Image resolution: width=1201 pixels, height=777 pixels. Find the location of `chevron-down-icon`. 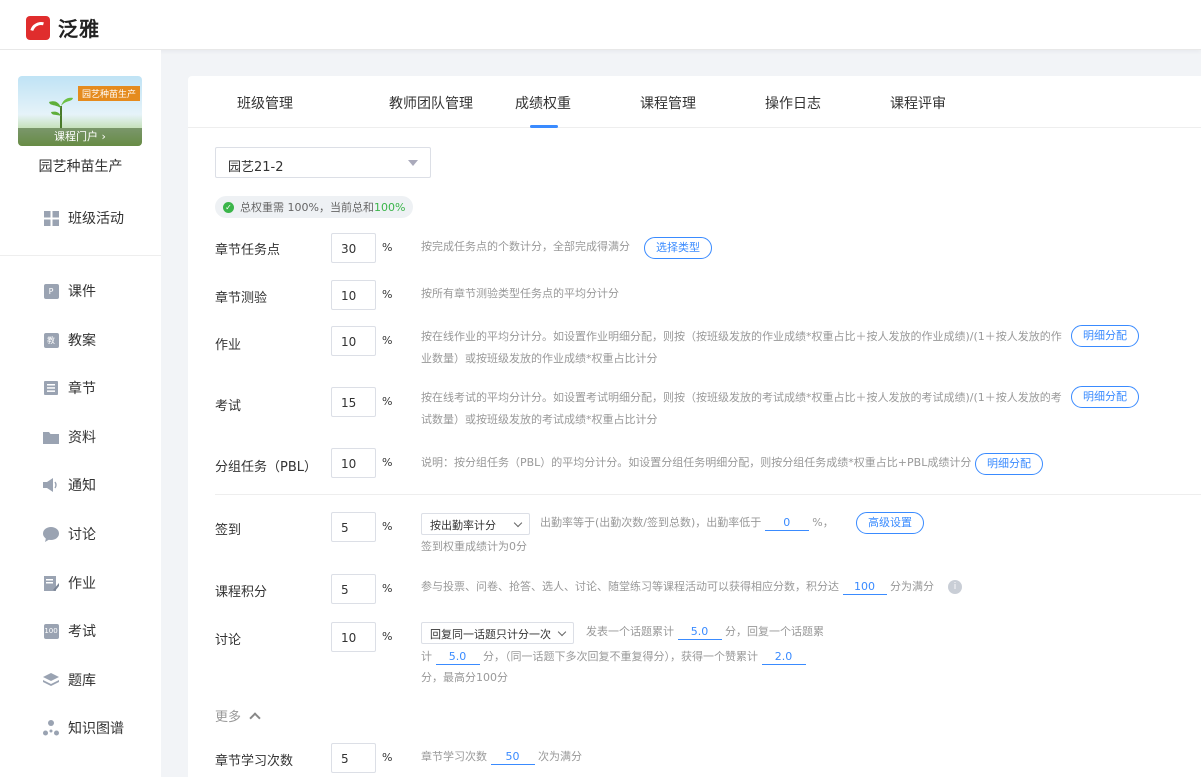

chevron-down-icon is located at coordinates (562, 632).